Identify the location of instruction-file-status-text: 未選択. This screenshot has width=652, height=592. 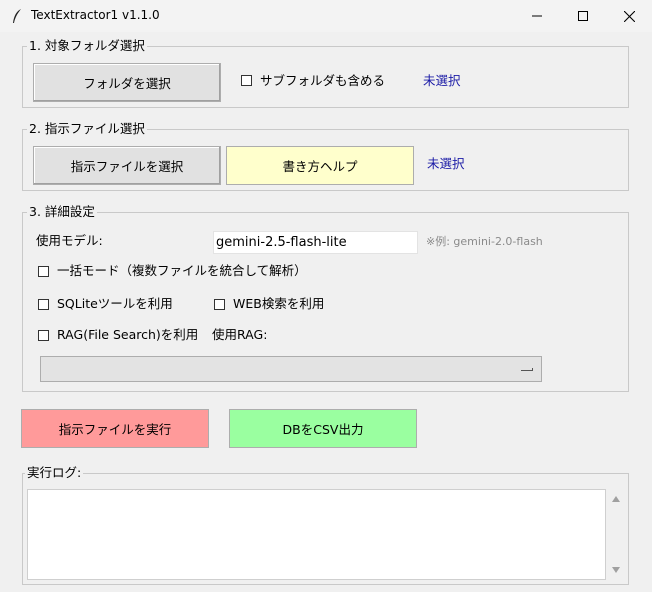
(446, 163).